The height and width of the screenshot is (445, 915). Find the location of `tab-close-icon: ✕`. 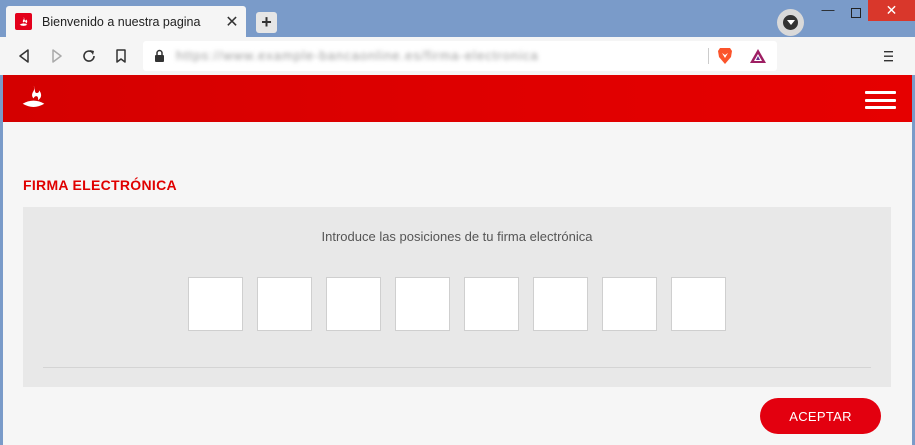

tab-close-icon: ✕ is located at coordinates (232, 22).